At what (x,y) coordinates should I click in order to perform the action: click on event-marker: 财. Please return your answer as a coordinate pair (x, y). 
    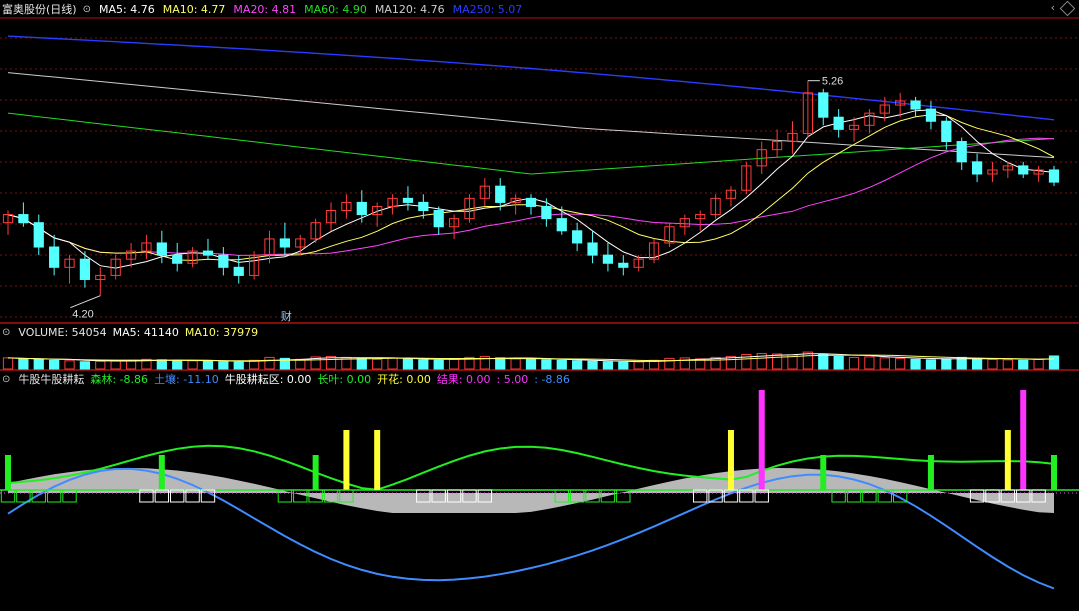
    Looking at the image, I should click on (286, 316).